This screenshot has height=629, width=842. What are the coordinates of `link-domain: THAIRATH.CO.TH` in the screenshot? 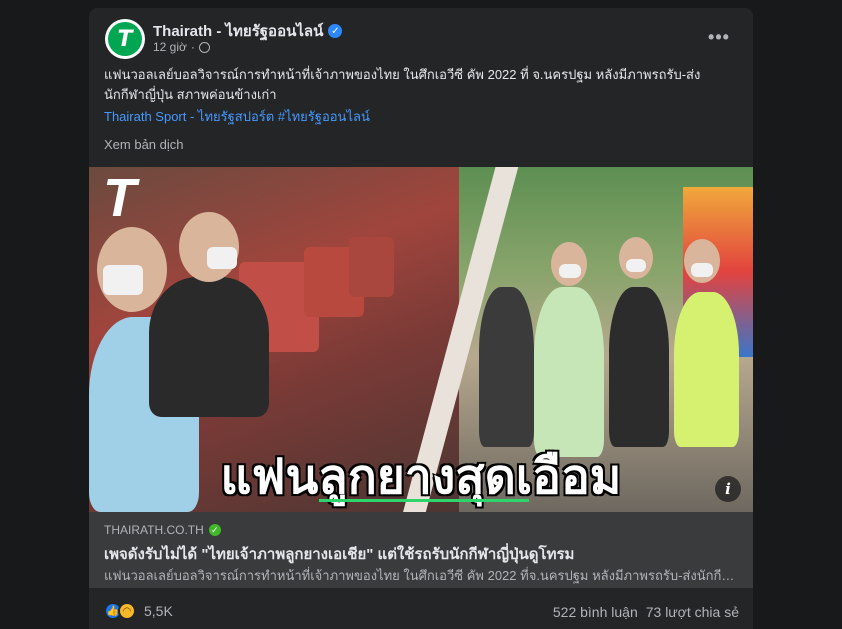 It's located at (154, 530).